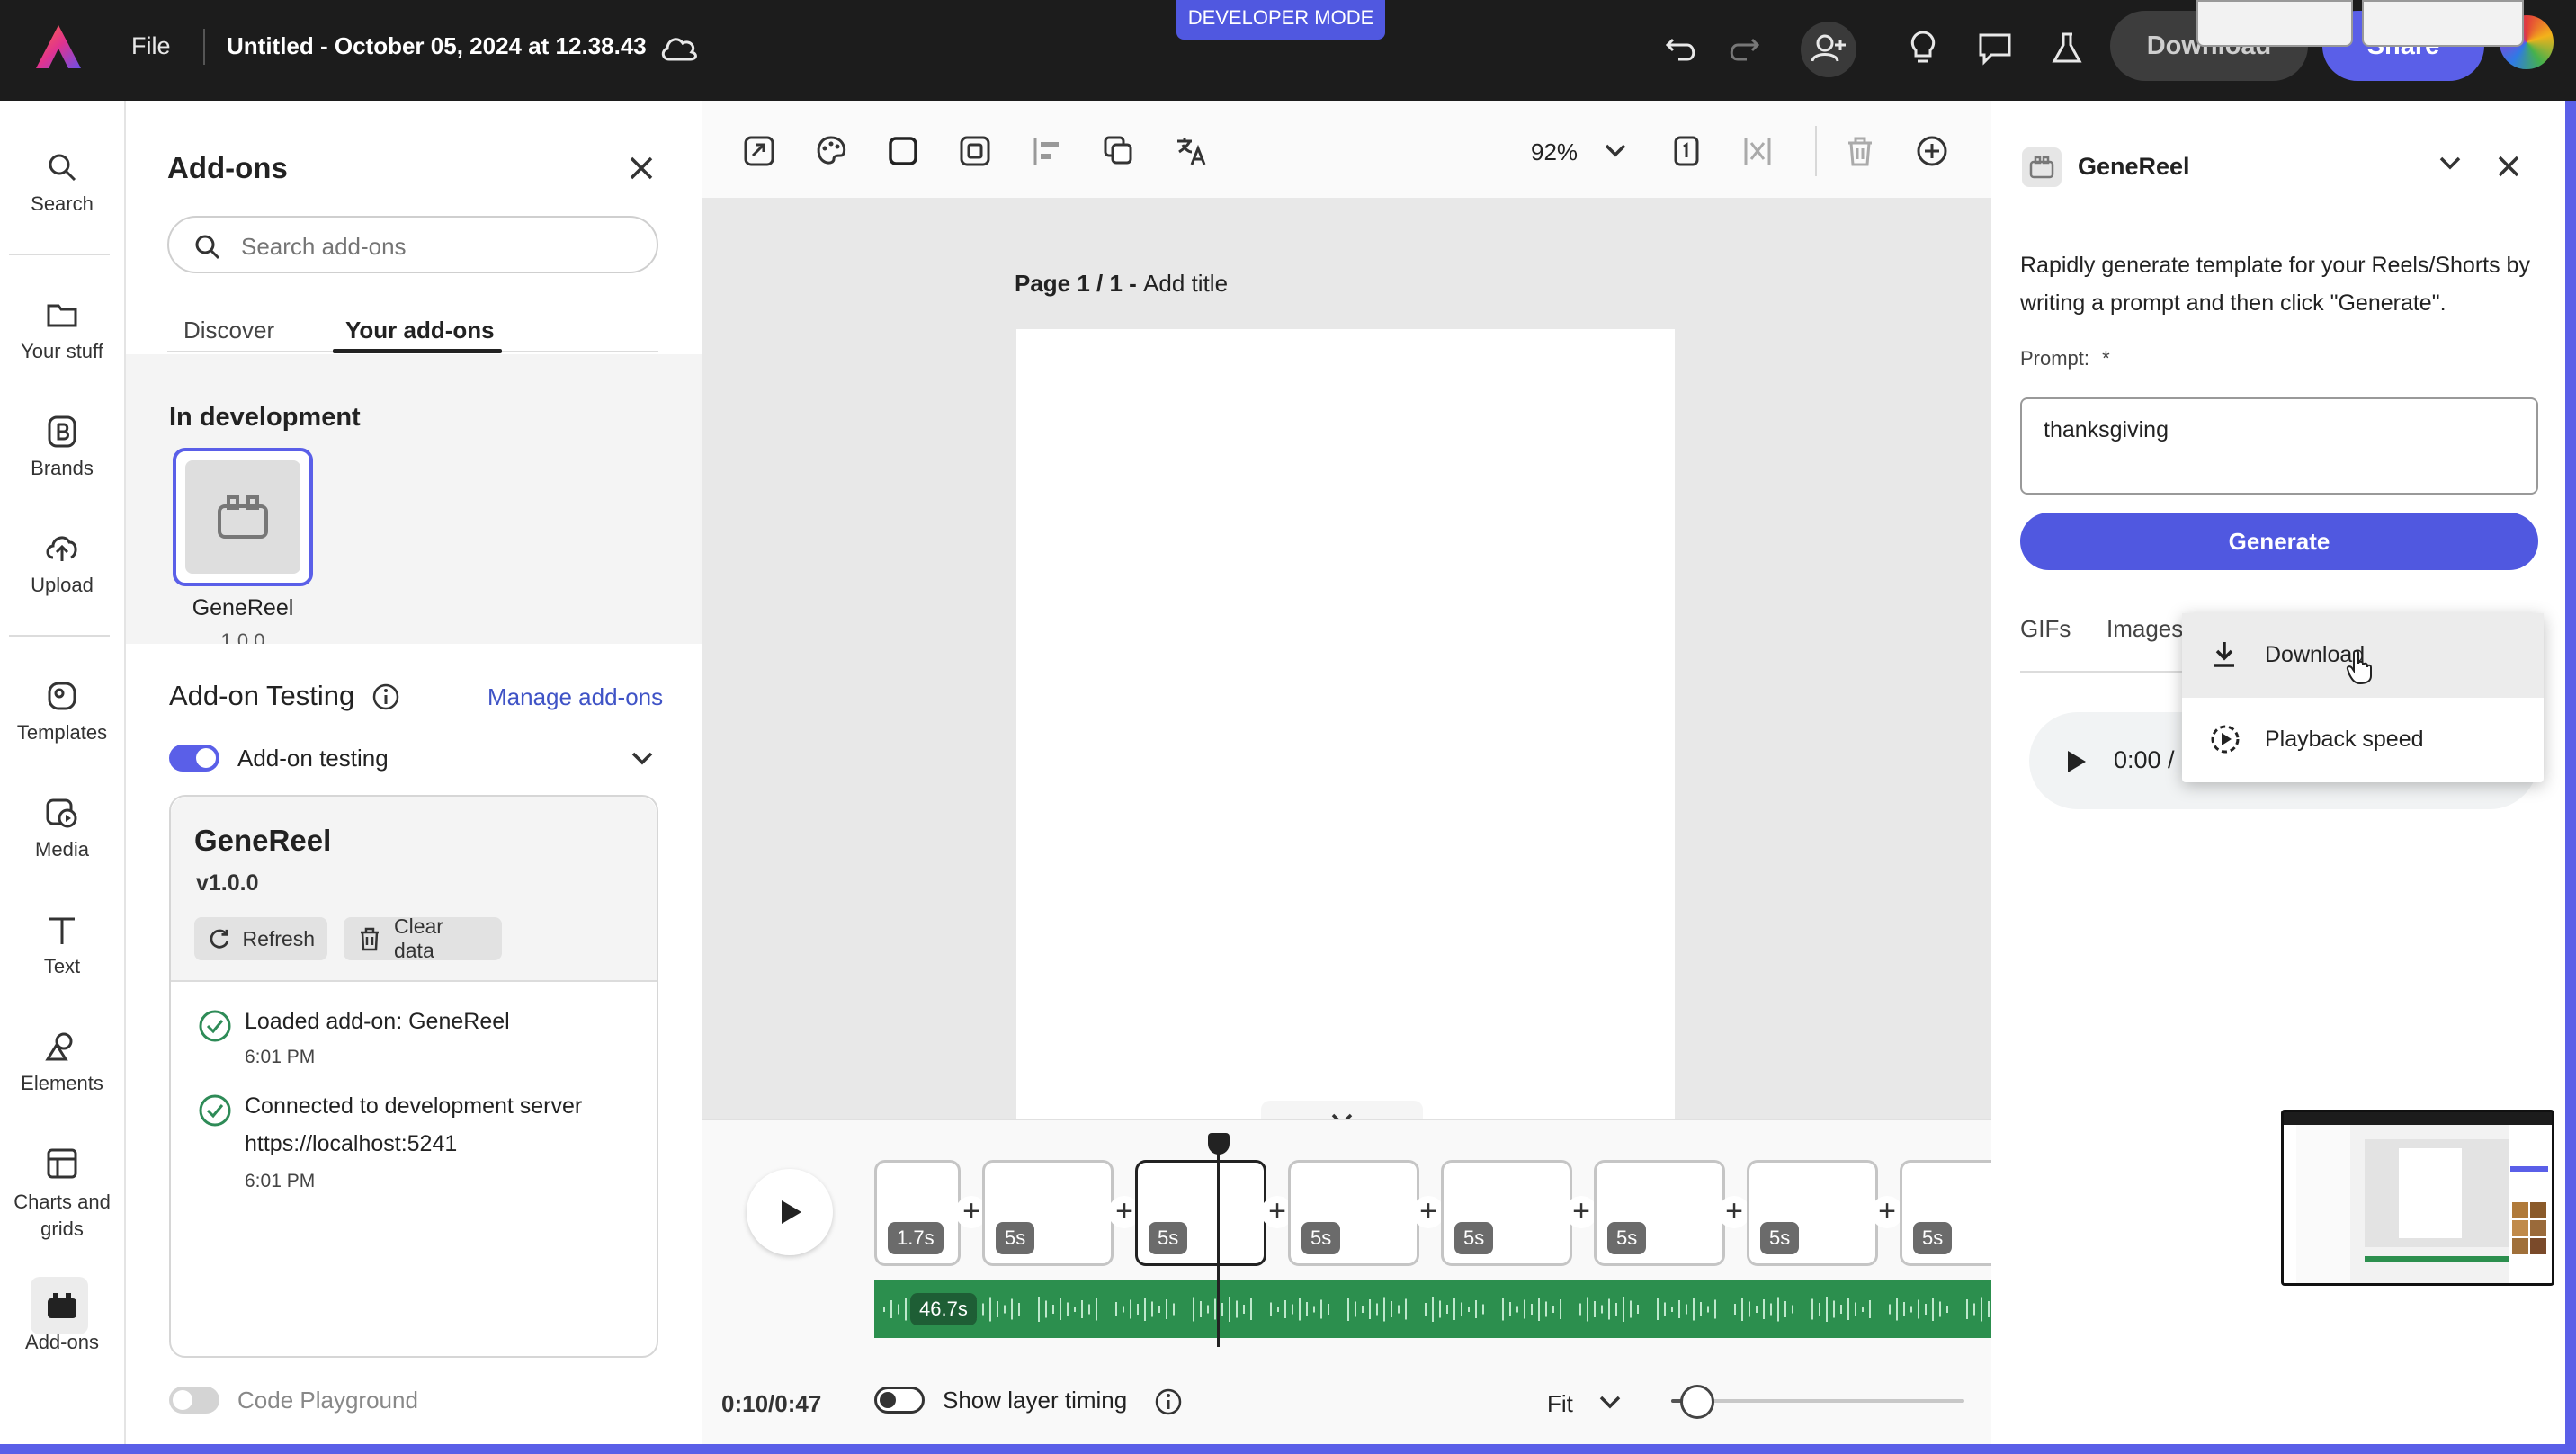  What do you see at coordinates (1757, 151) in the screenshot?
I see `spacing-icon` at bounding box center [1757, 151].